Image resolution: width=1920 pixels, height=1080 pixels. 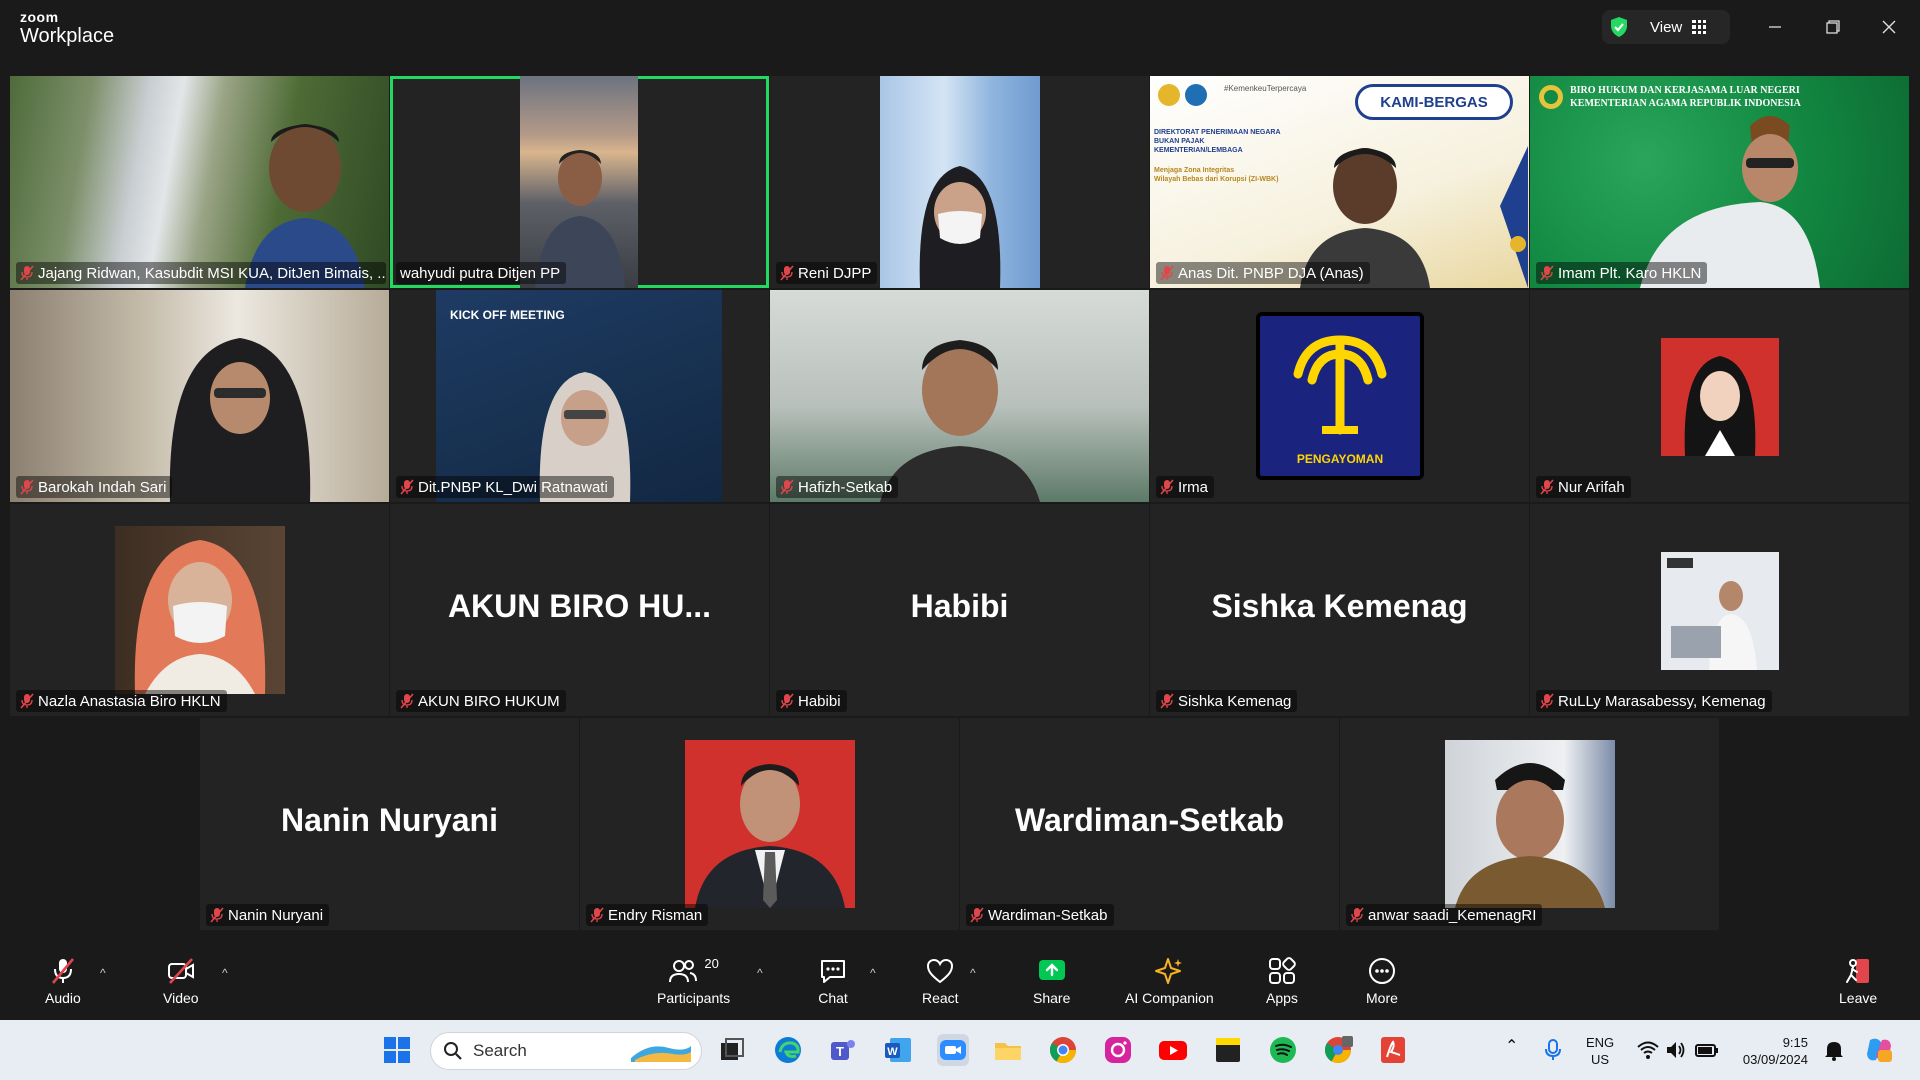 I want to click on grid-icon, so click(x=1699, y=27).